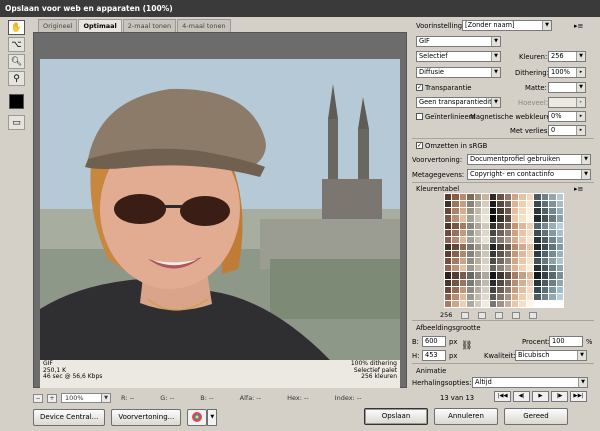  I want to click on first-frame-icon: |◀◀, so click(502, 396).